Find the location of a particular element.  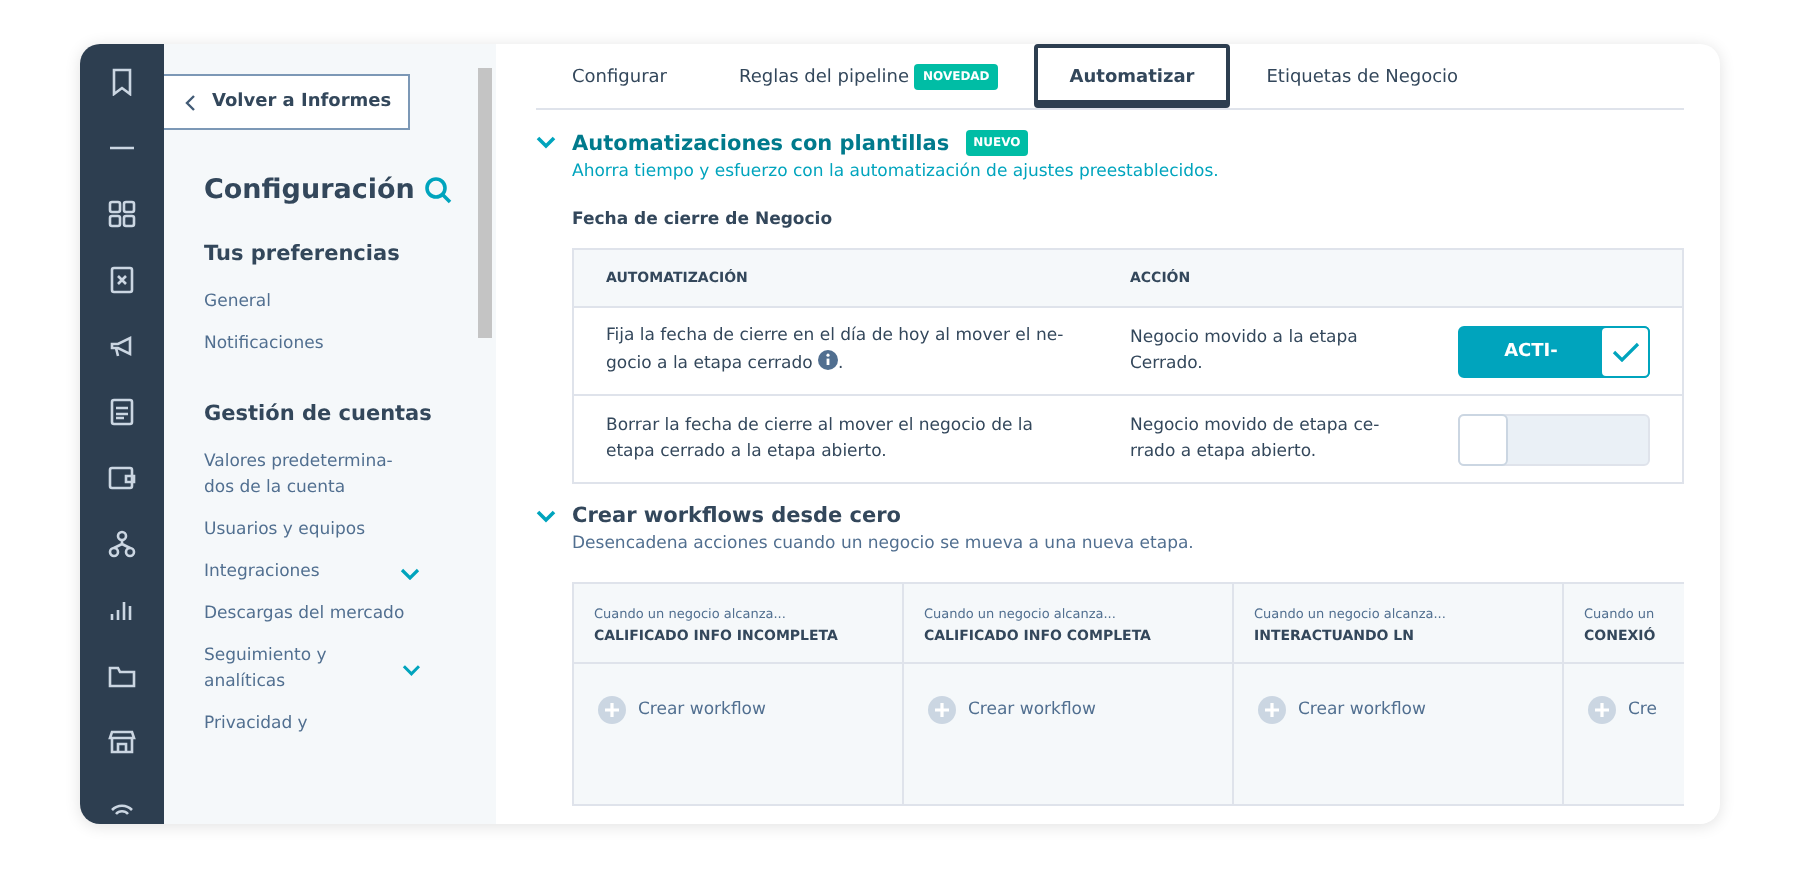

sidebar-item: General is located at coordinates (312, 303).